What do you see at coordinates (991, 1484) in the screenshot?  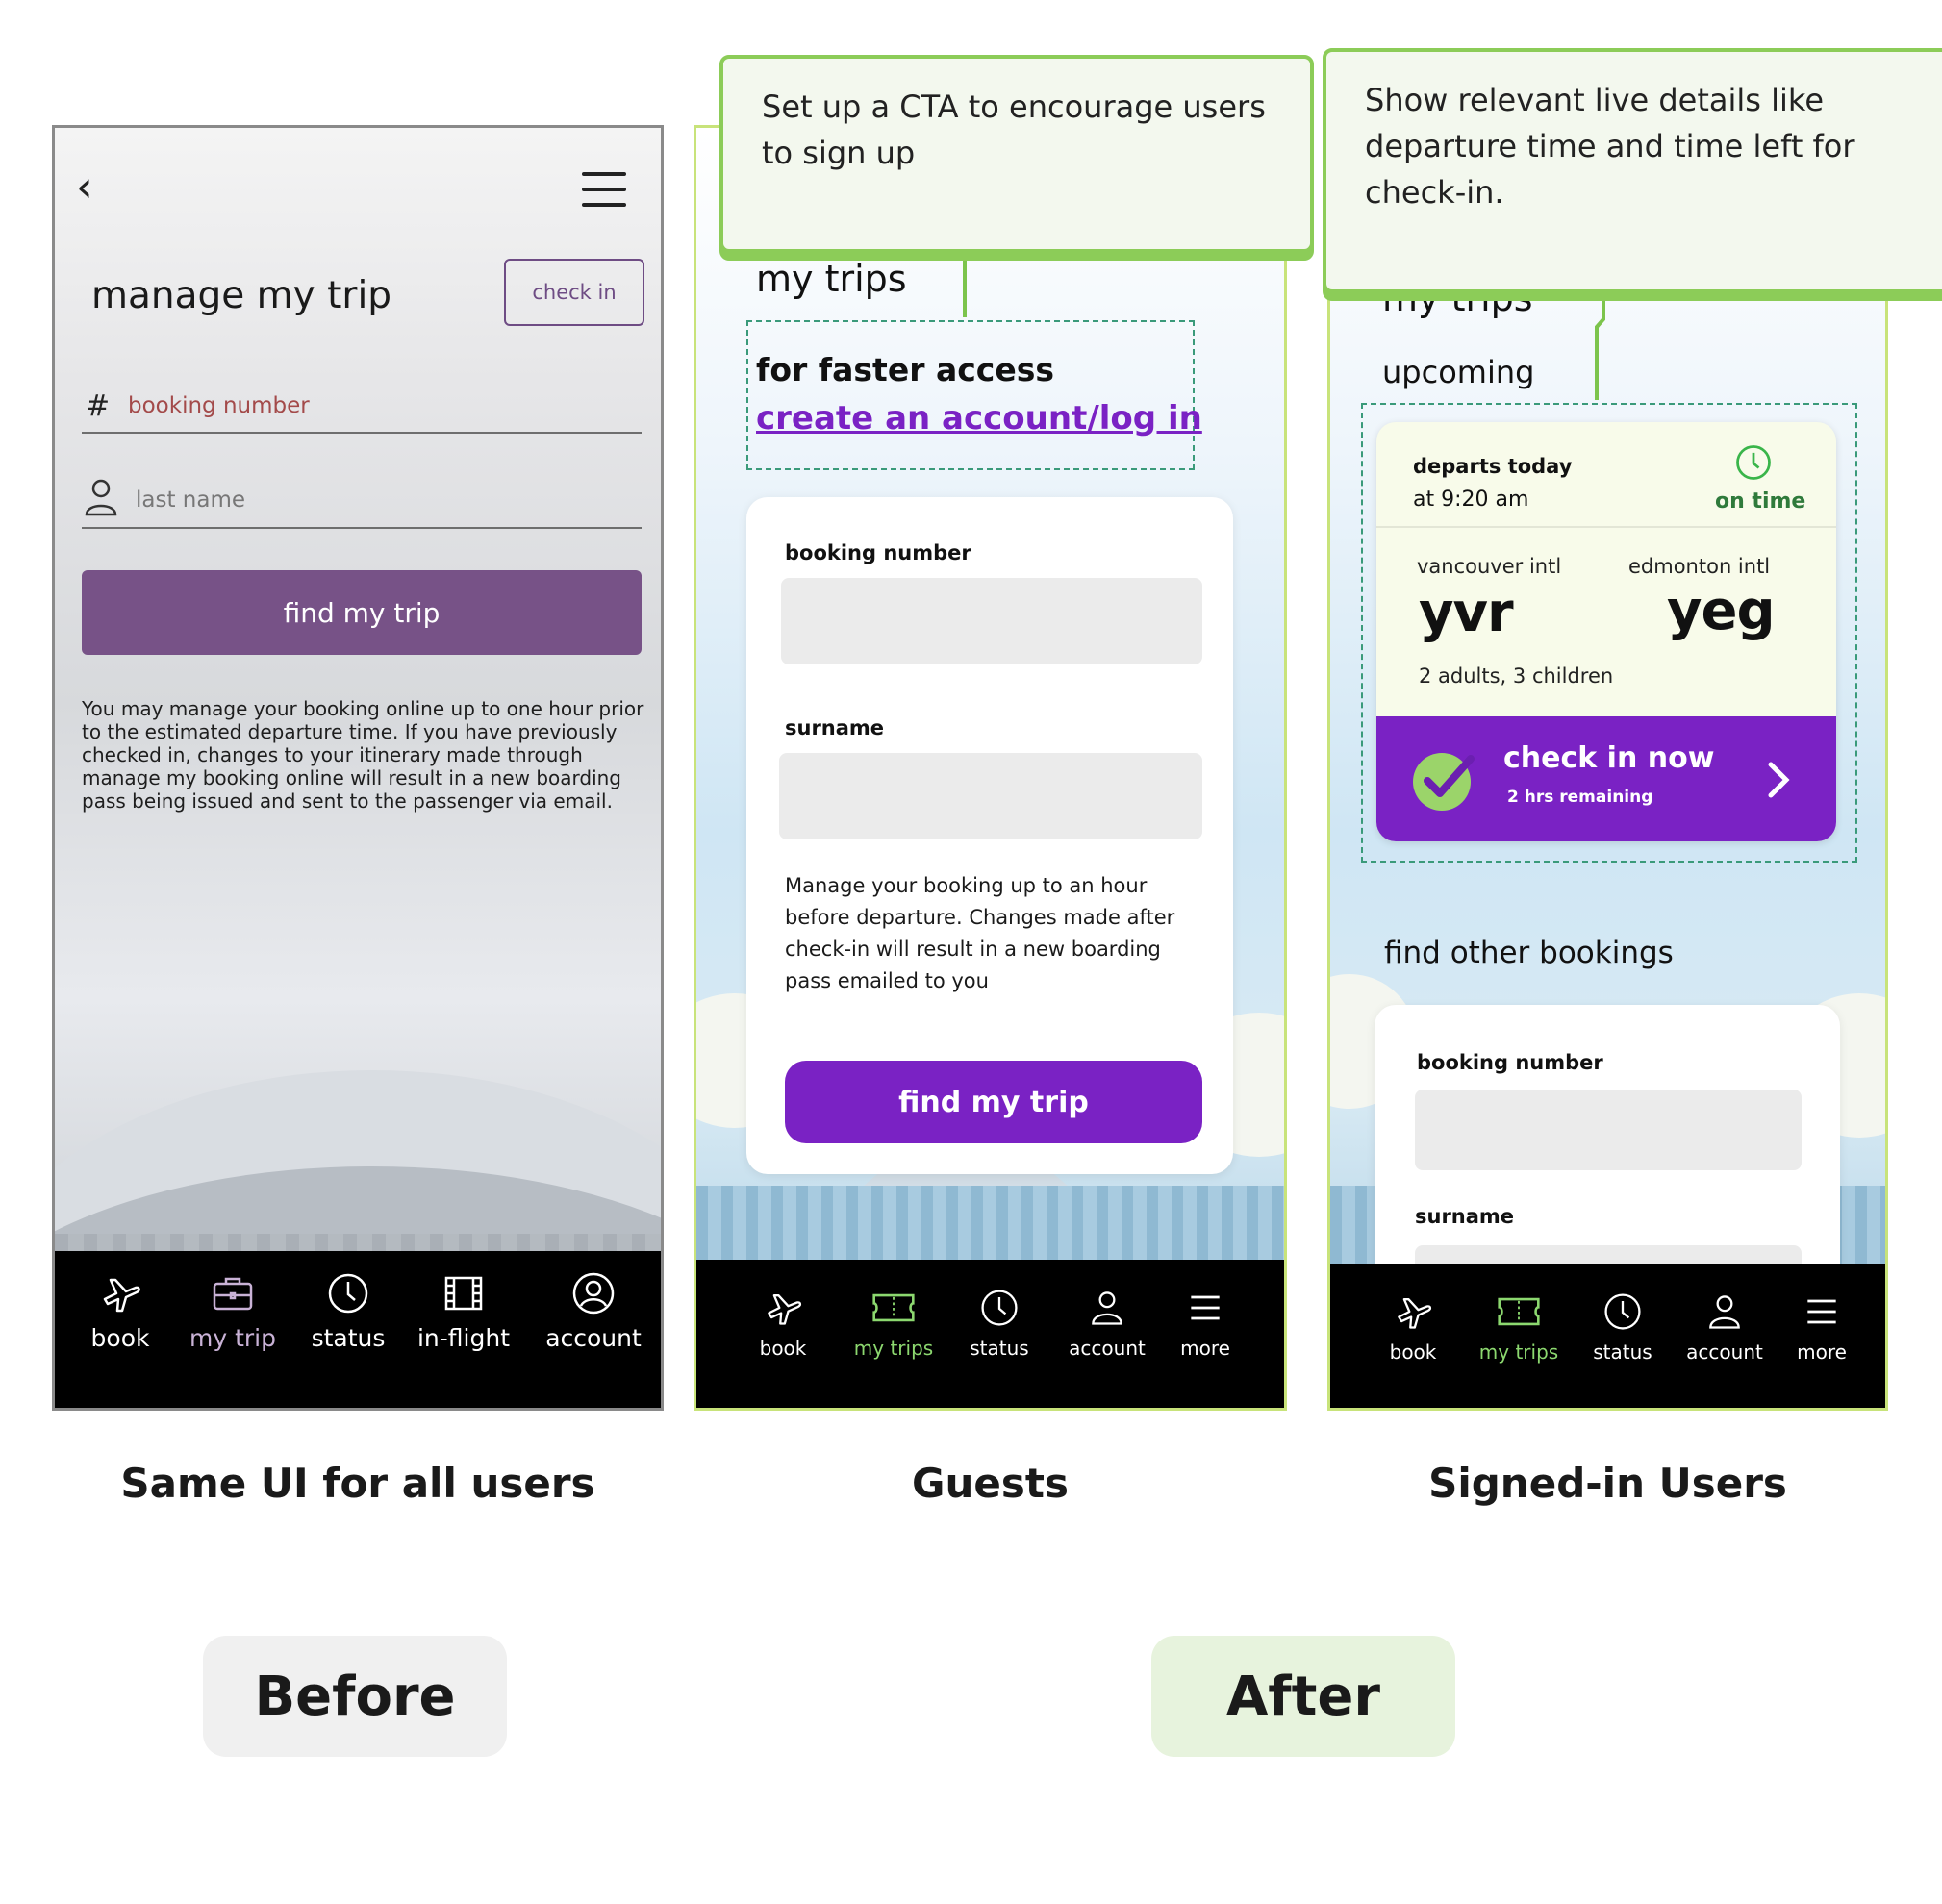 I see `guests-caption: Guests` at bounding box center [991, 1484].